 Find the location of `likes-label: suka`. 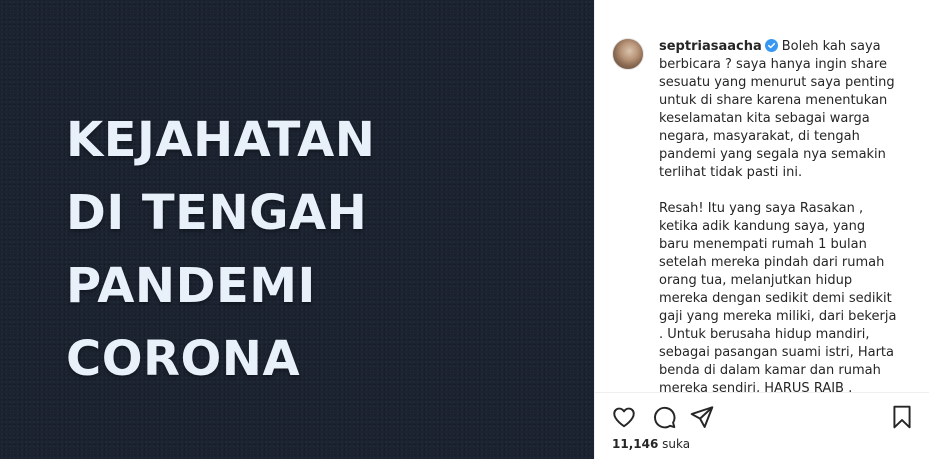

likes-label: suka is located at coordinates (676, 444).